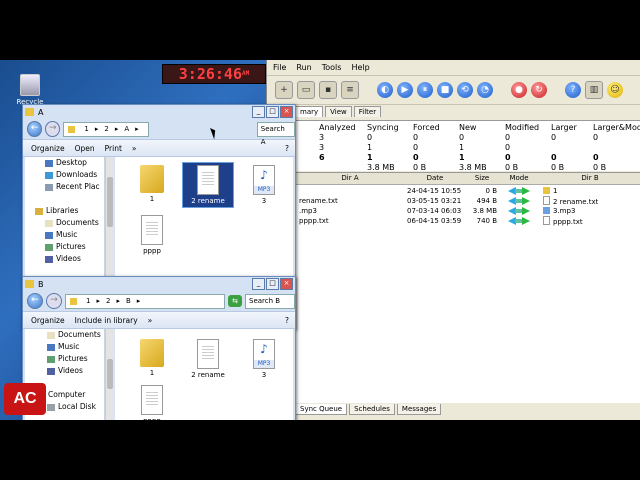 This screenshot has height=480, width=640. Describe the element at coordinates (426, 147) in the screenshot. I see `summary-col-forced: Forced 0 0 0 0 B` at that location.